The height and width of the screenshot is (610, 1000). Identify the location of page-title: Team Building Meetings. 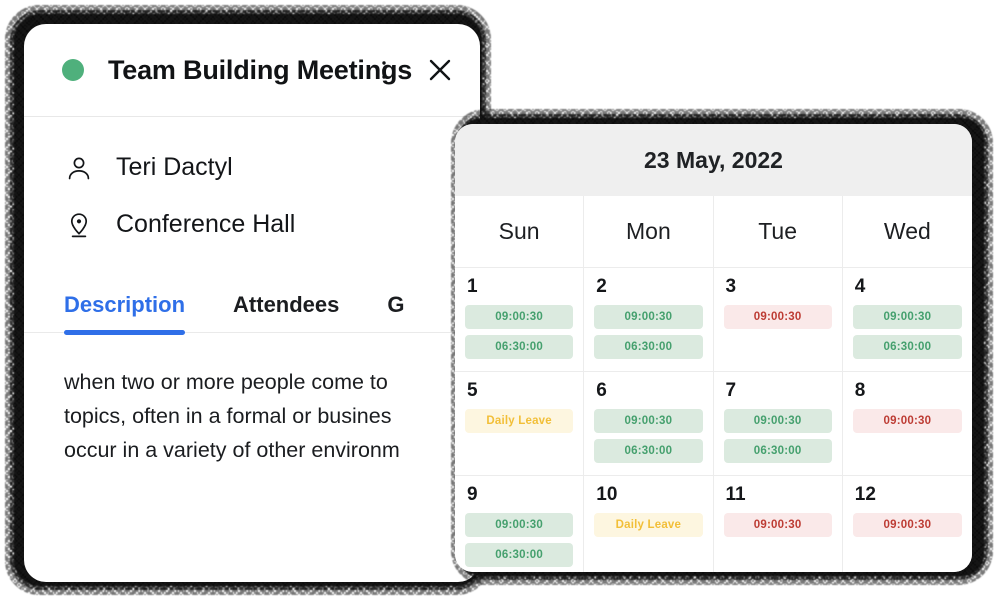
(260, 69).